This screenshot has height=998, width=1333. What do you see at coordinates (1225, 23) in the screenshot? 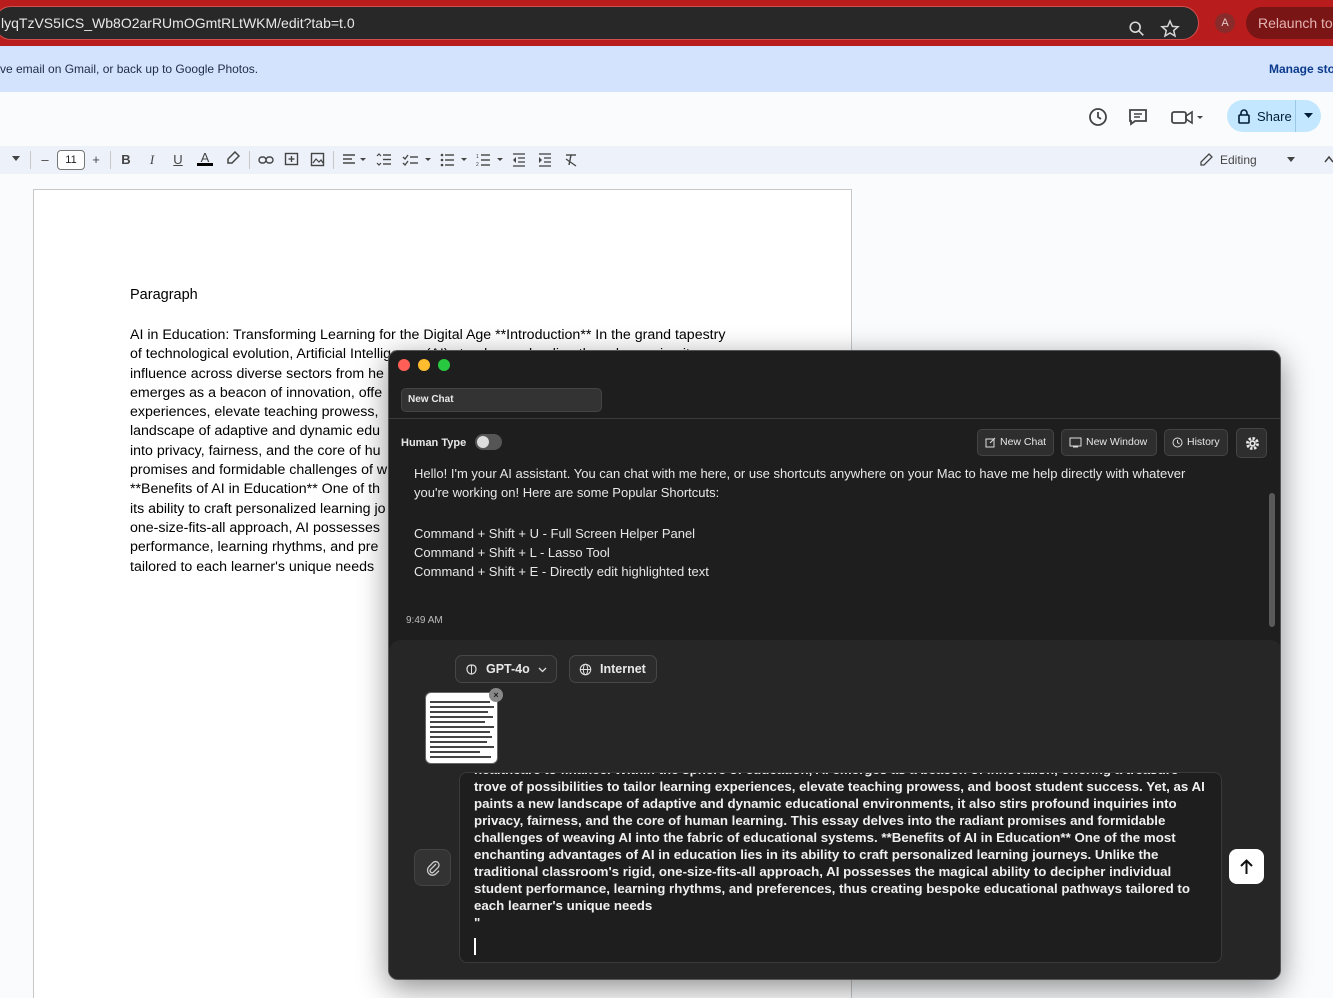
I see `profile-avatar: A` at bounding box center [1225, 23].